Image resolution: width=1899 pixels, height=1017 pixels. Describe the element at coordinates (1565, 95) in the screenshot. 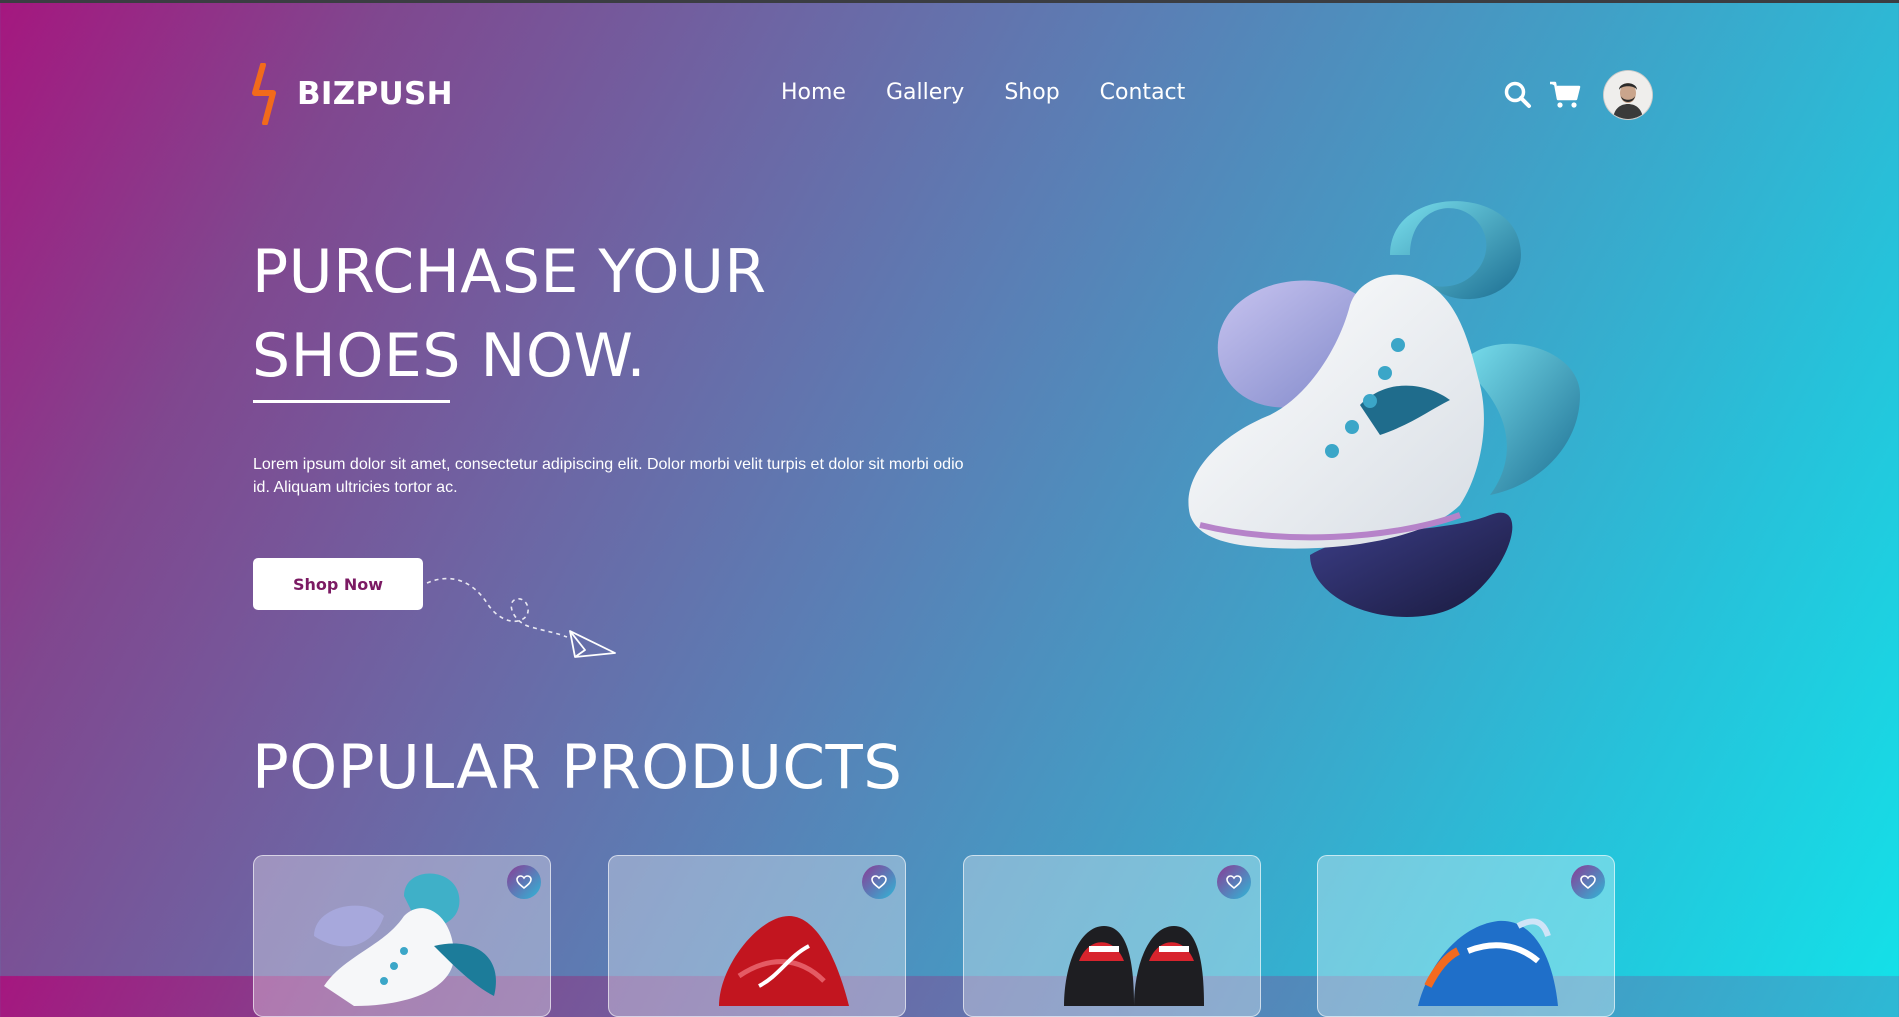

I see `cart-icon` at that location.